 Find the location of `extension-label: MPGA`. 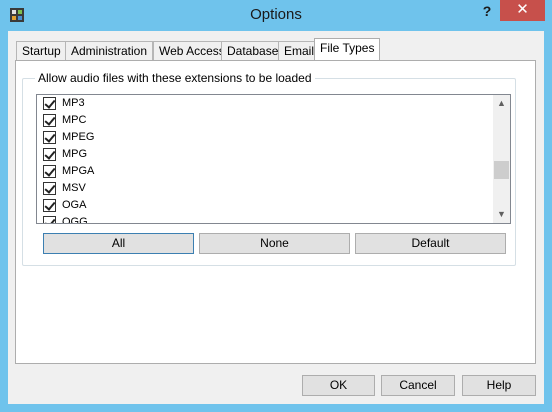

extension-label: MPGA is located at coordinates (78, 171).